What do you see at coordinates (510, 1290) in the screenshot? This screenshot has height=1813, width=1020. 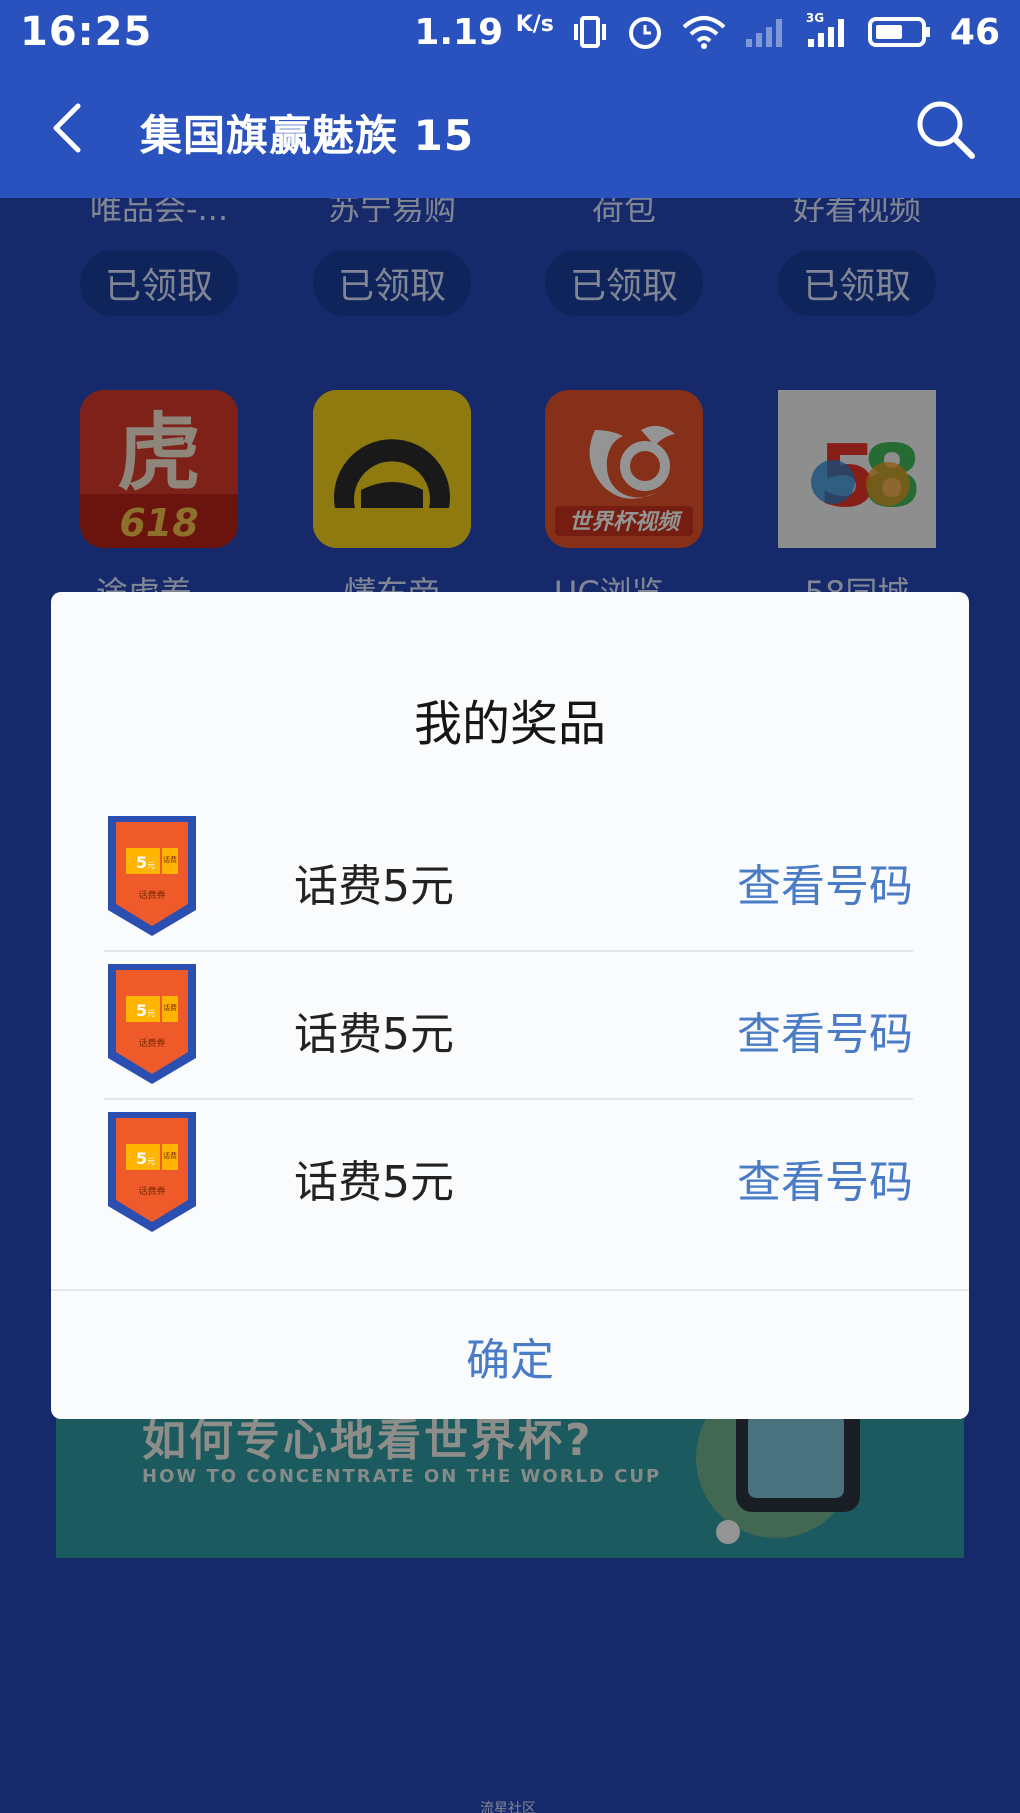 I see `dialog-divider` at bounding box center [510, 1290].